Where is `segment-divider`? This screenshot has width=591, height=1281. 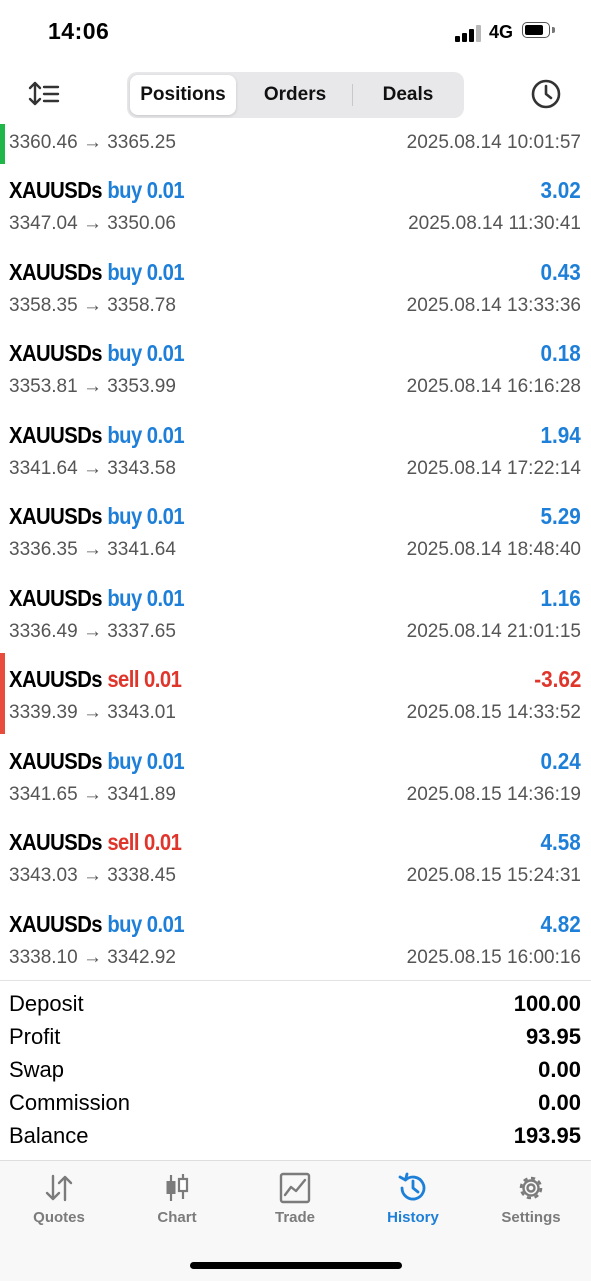
segment-divider is located at coordinates (352, 95).